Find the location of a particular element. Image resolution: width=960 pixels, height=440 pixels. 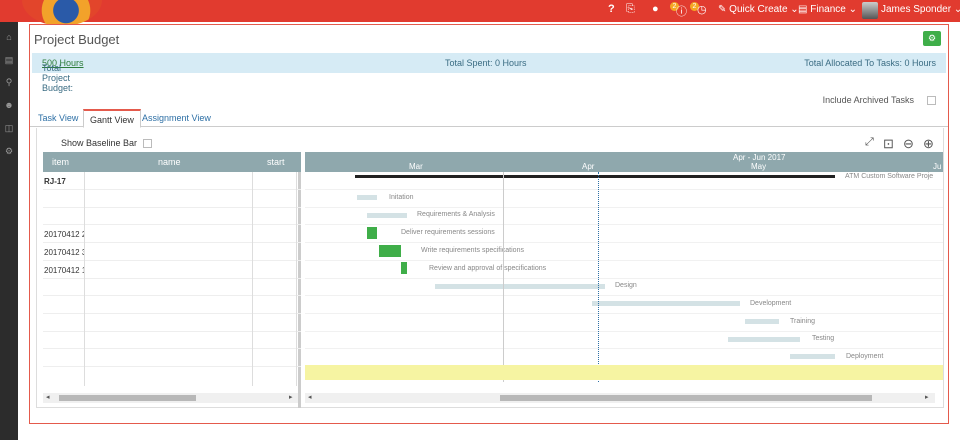

chat-icon: ● is located at coordinates (655, 9).